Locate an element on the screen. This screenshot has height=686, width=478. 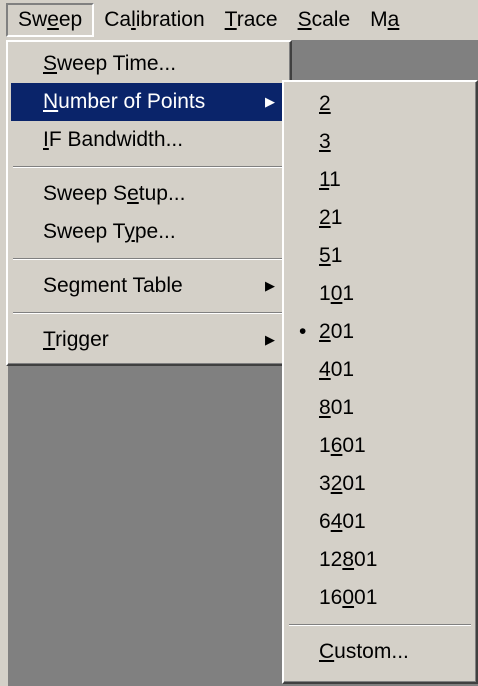
menu-item-trigger: Trigger ▶ is located at coordinates (149, 340).